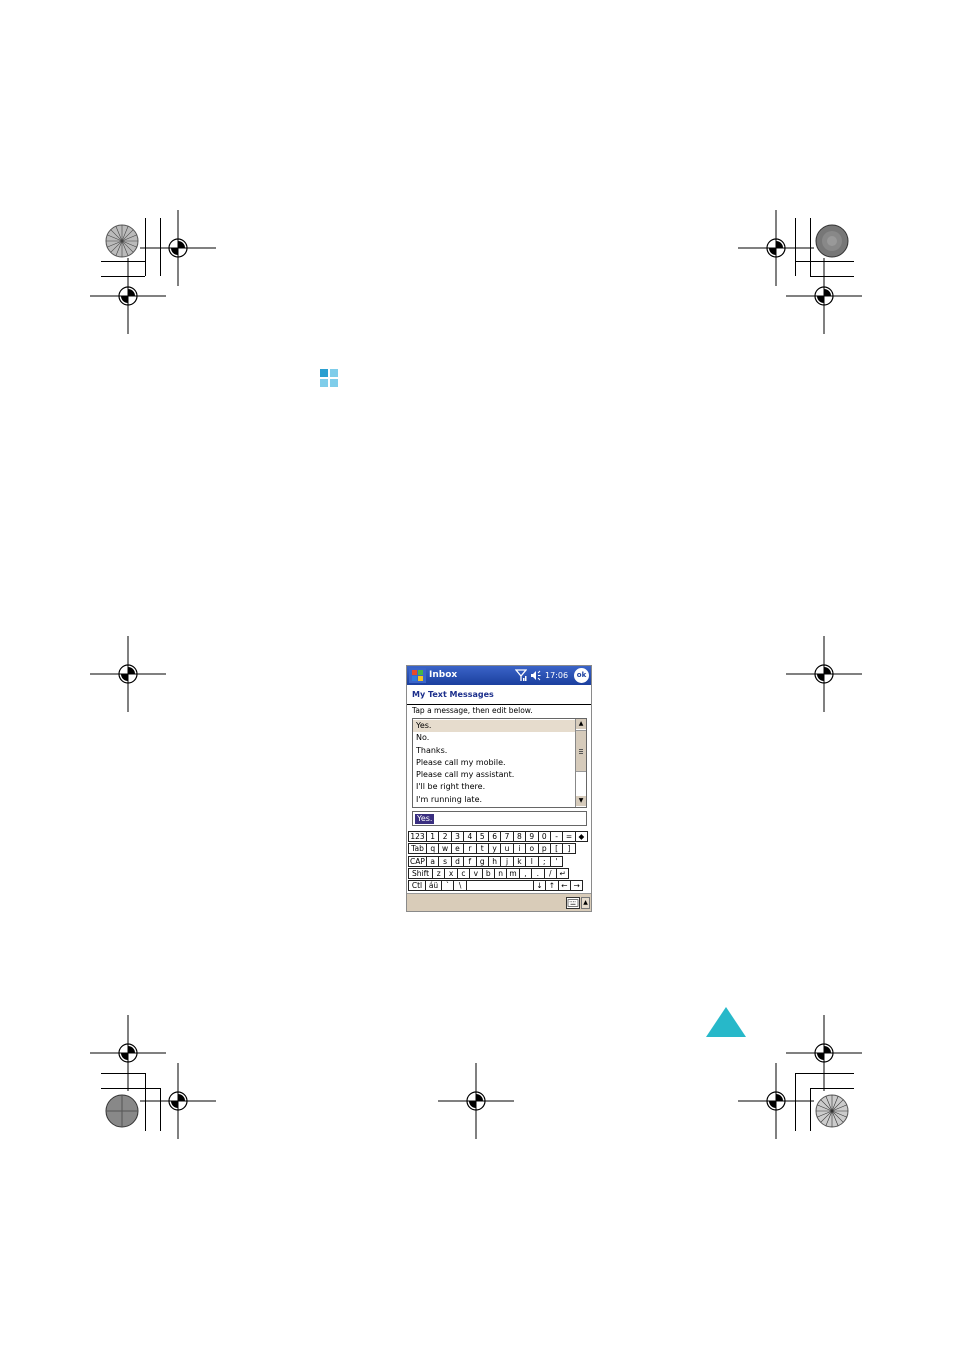  I want to click on key: w, so click(445, 849).